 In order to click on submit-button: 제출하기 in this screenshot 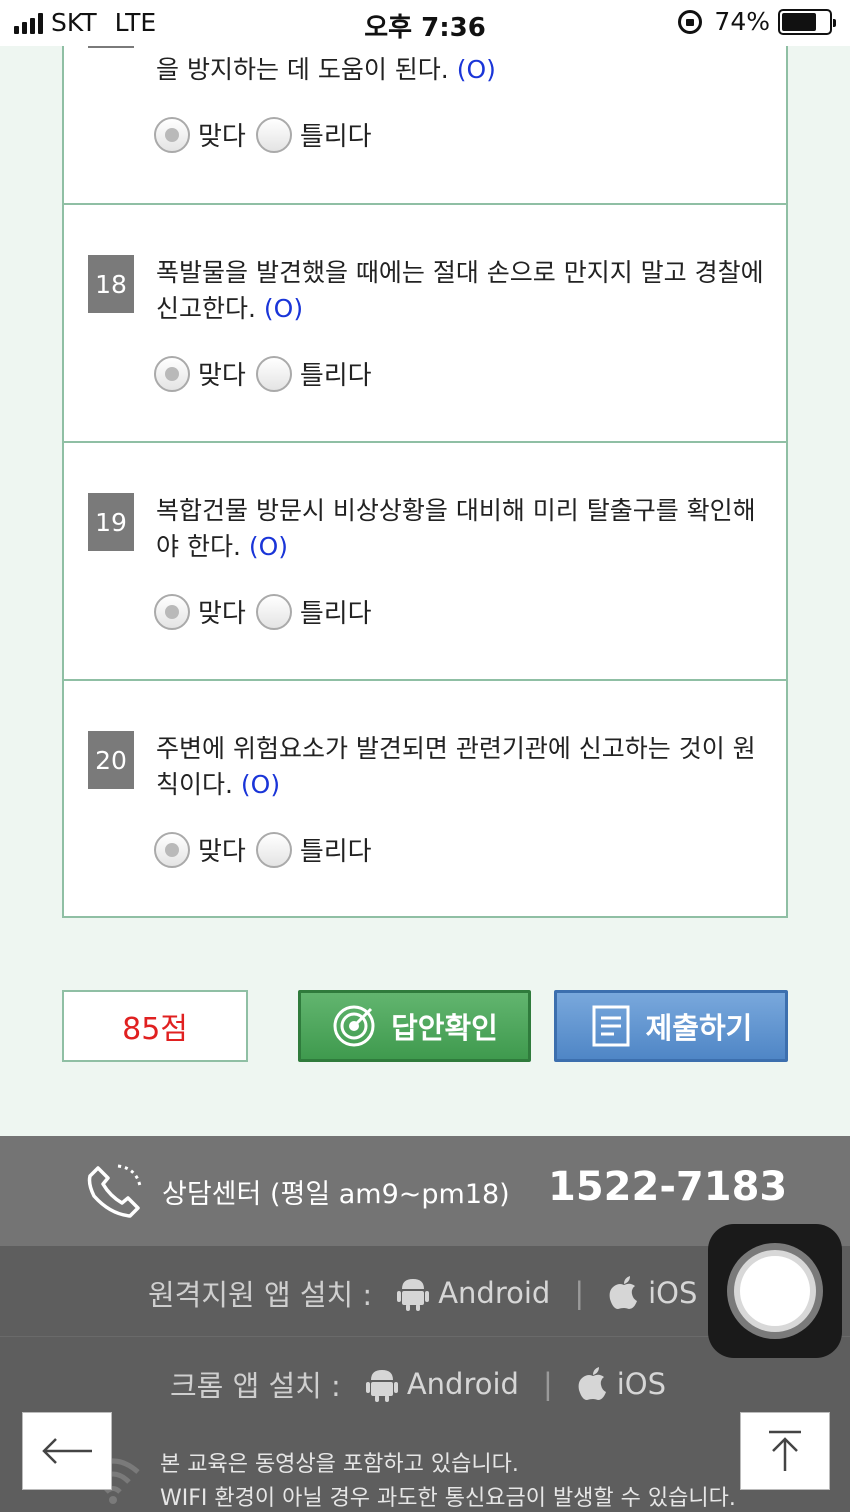, I will do `click(671, 1026)`.